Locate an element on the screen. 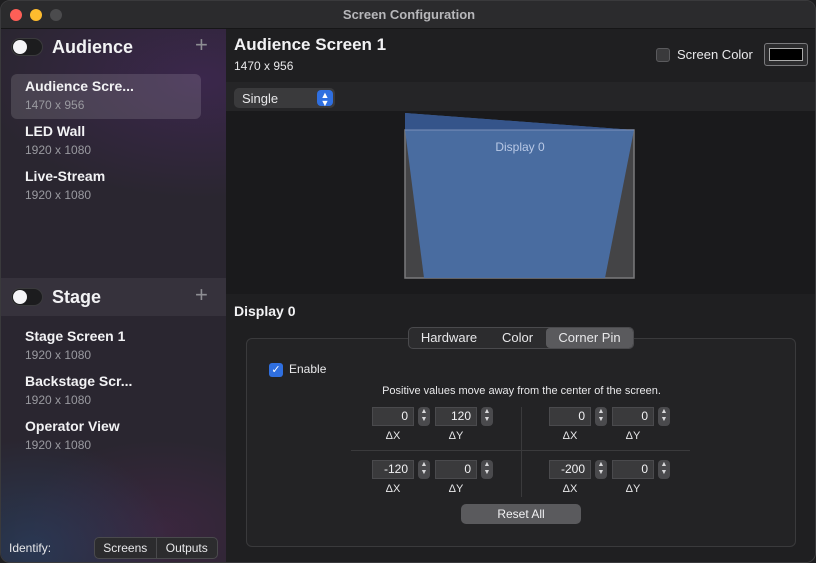  tab-corner-pin: Corner Pin is located at coordinates (589, 338).